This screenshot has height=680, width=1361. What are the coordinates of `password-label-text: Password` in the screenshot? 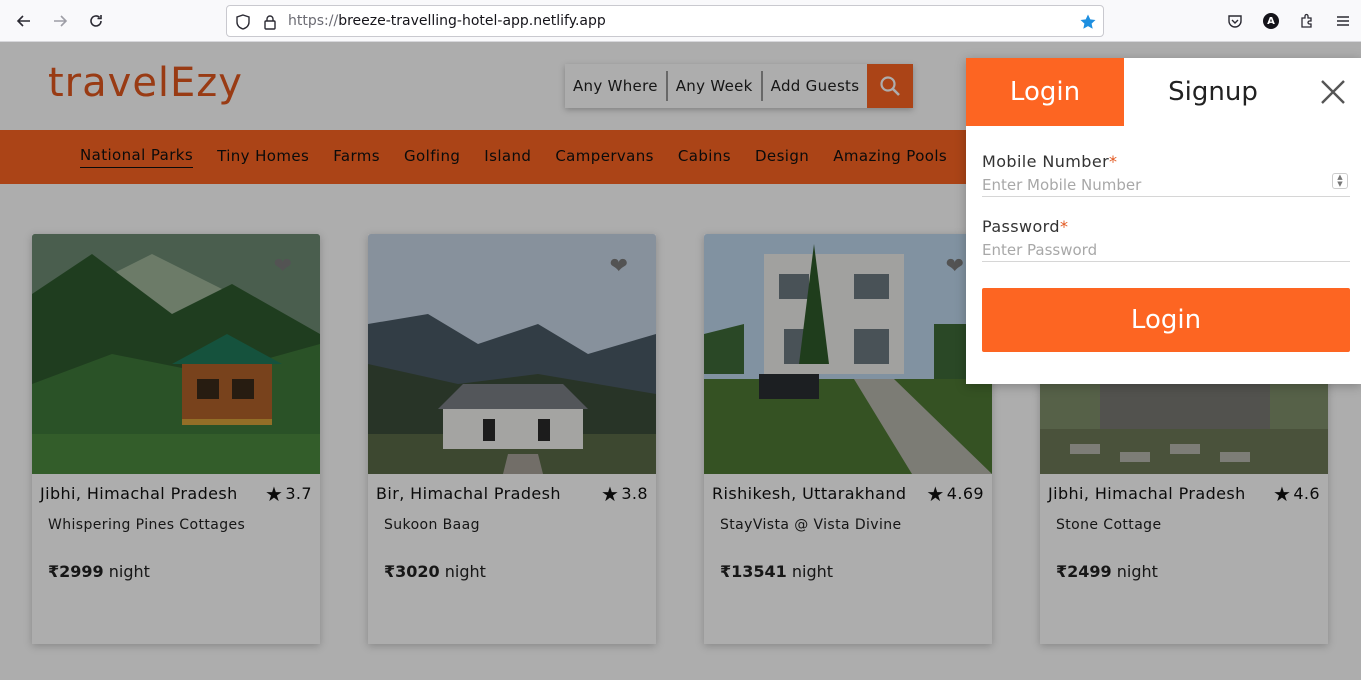 It's located at (1021, 226).